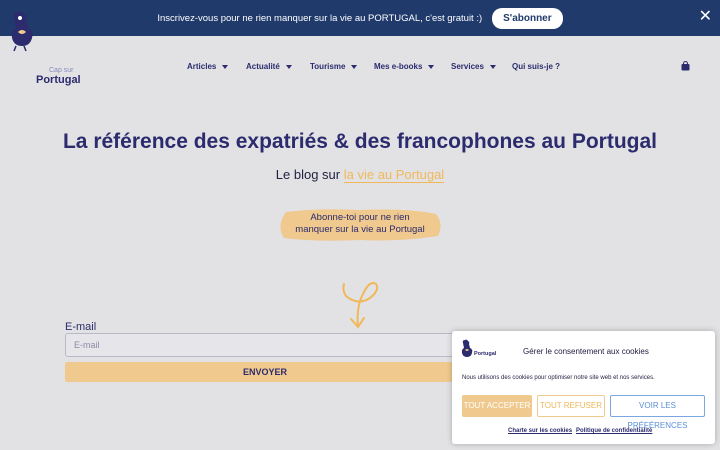 The image size is (720, 450). I want to click on privacy-policy-link: Politique de confidentialité, so click(614, 431).